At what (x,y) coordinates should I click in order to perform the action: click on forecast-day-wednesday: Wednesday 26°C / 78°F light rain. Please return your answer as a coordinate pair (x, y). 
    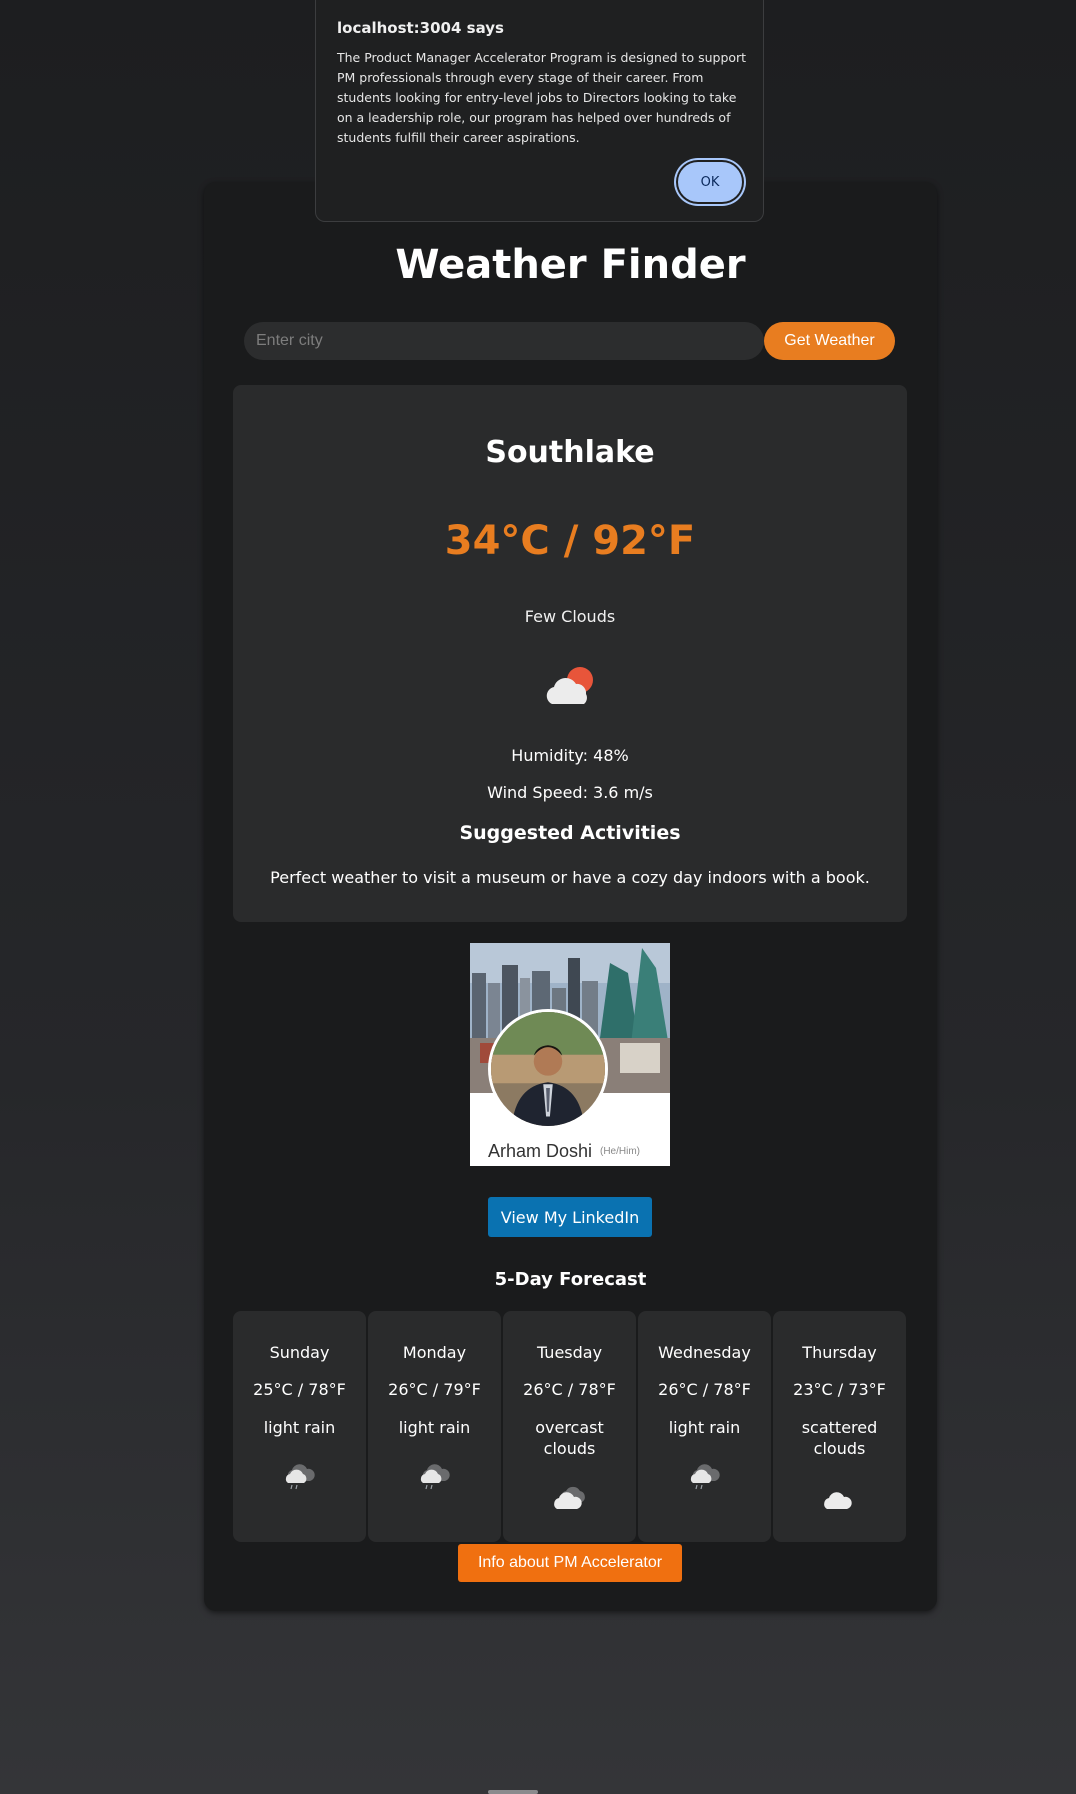
    Looking at the image, I should click on (704, 1426).